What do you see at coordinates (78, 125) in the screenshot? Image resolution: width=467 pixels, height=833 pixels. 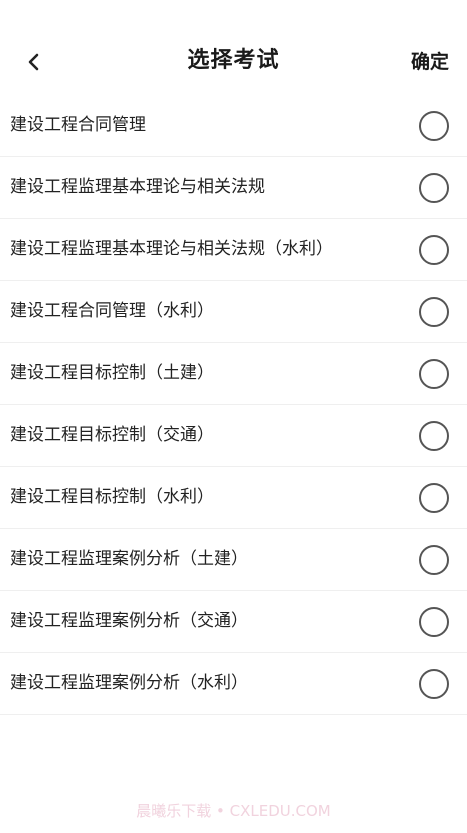 I see `exam-option-label: 建设工程合同管理` at bounding box center [78, 125].